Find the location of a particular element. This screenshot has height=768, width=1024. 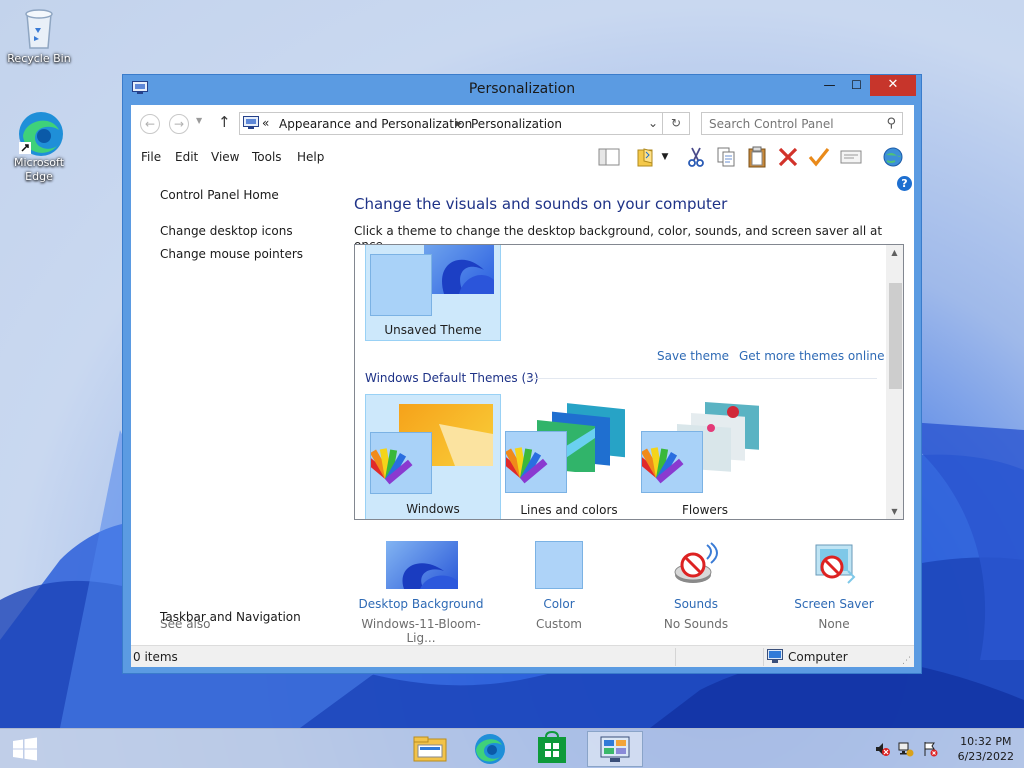

menu-edit: Edit is located at coordinates (186, 157).